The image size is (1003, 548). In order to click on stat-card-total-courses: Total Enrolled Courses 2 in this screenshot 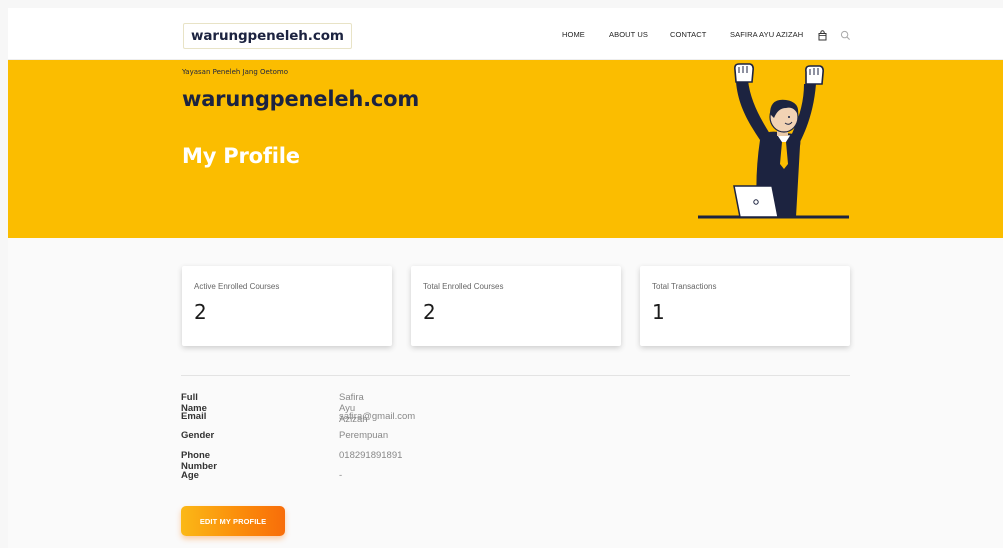, I will do `click(516, 306)`.